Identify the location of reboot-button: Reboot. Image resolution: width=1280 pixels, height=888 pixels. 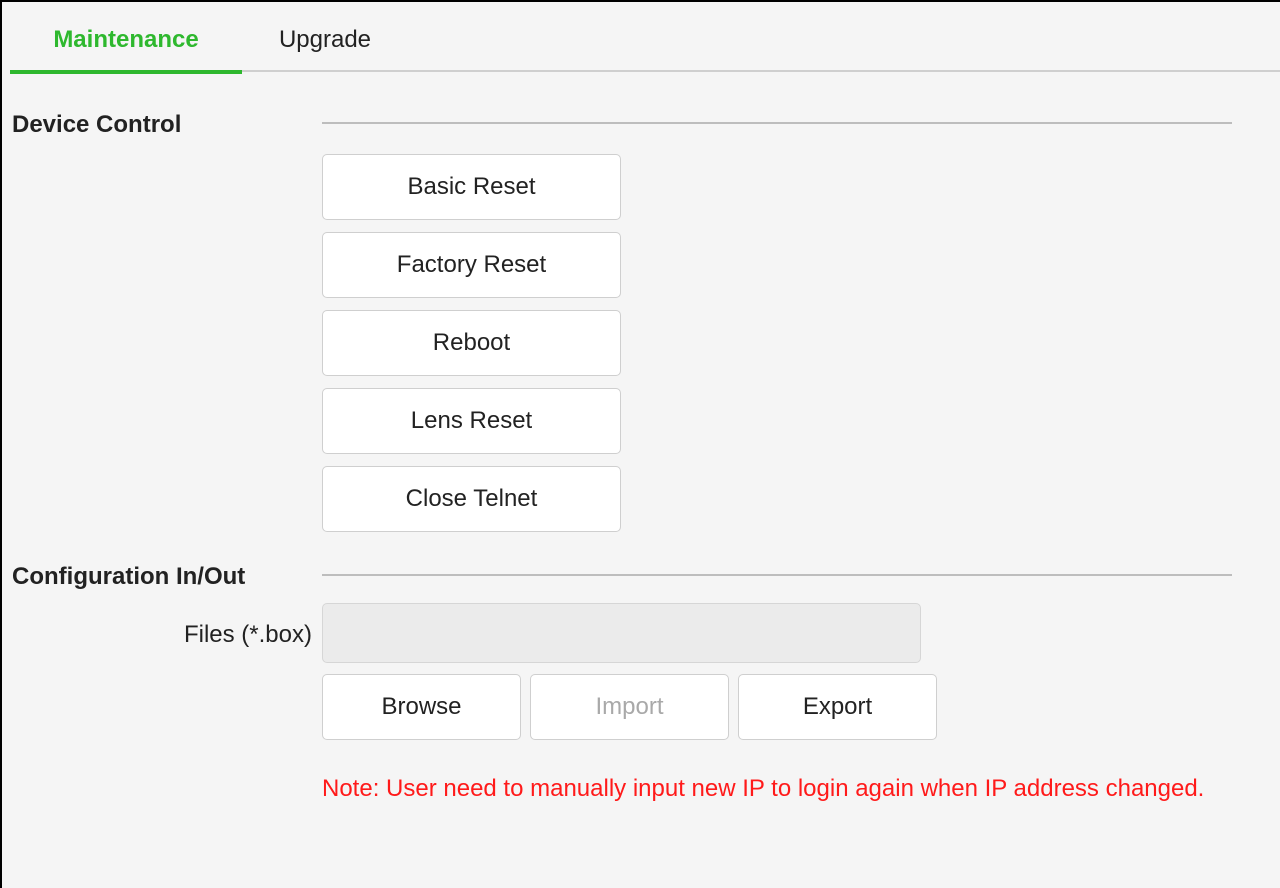
(471, 343).